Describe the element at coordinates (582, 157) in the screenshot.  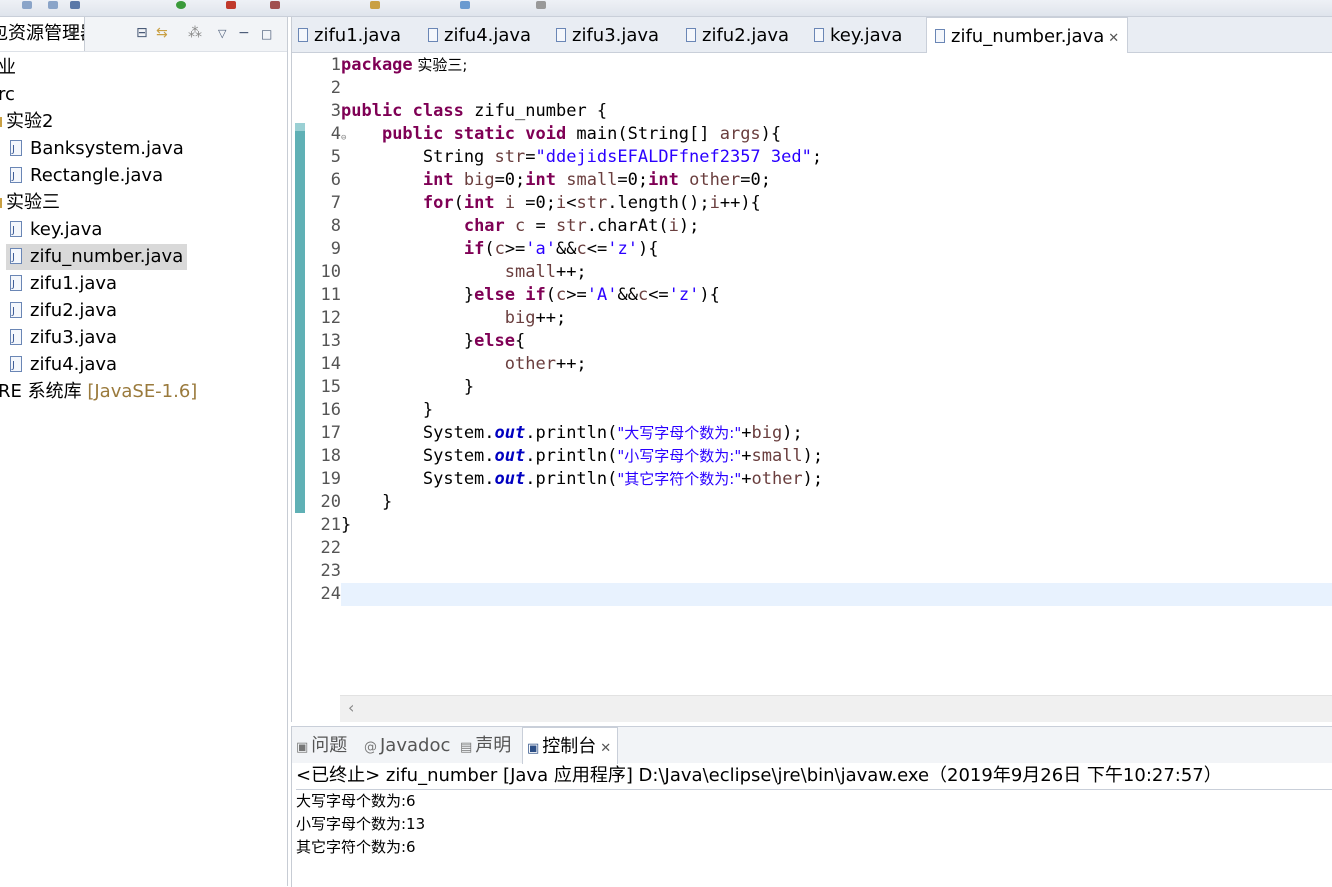
I see `code-line: String str="ddejidsEFALDFfnef2357 3ed";` at that location.